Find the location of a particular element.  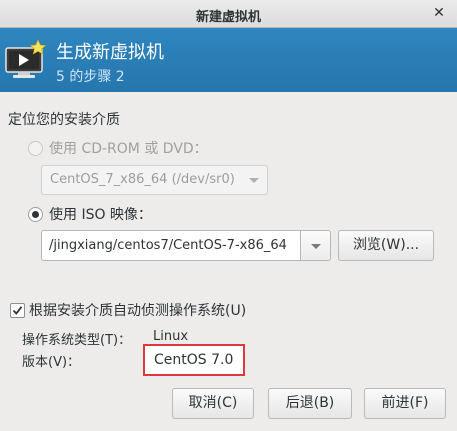

forward-button: 前进(F) is located at coordinates (405, 403).